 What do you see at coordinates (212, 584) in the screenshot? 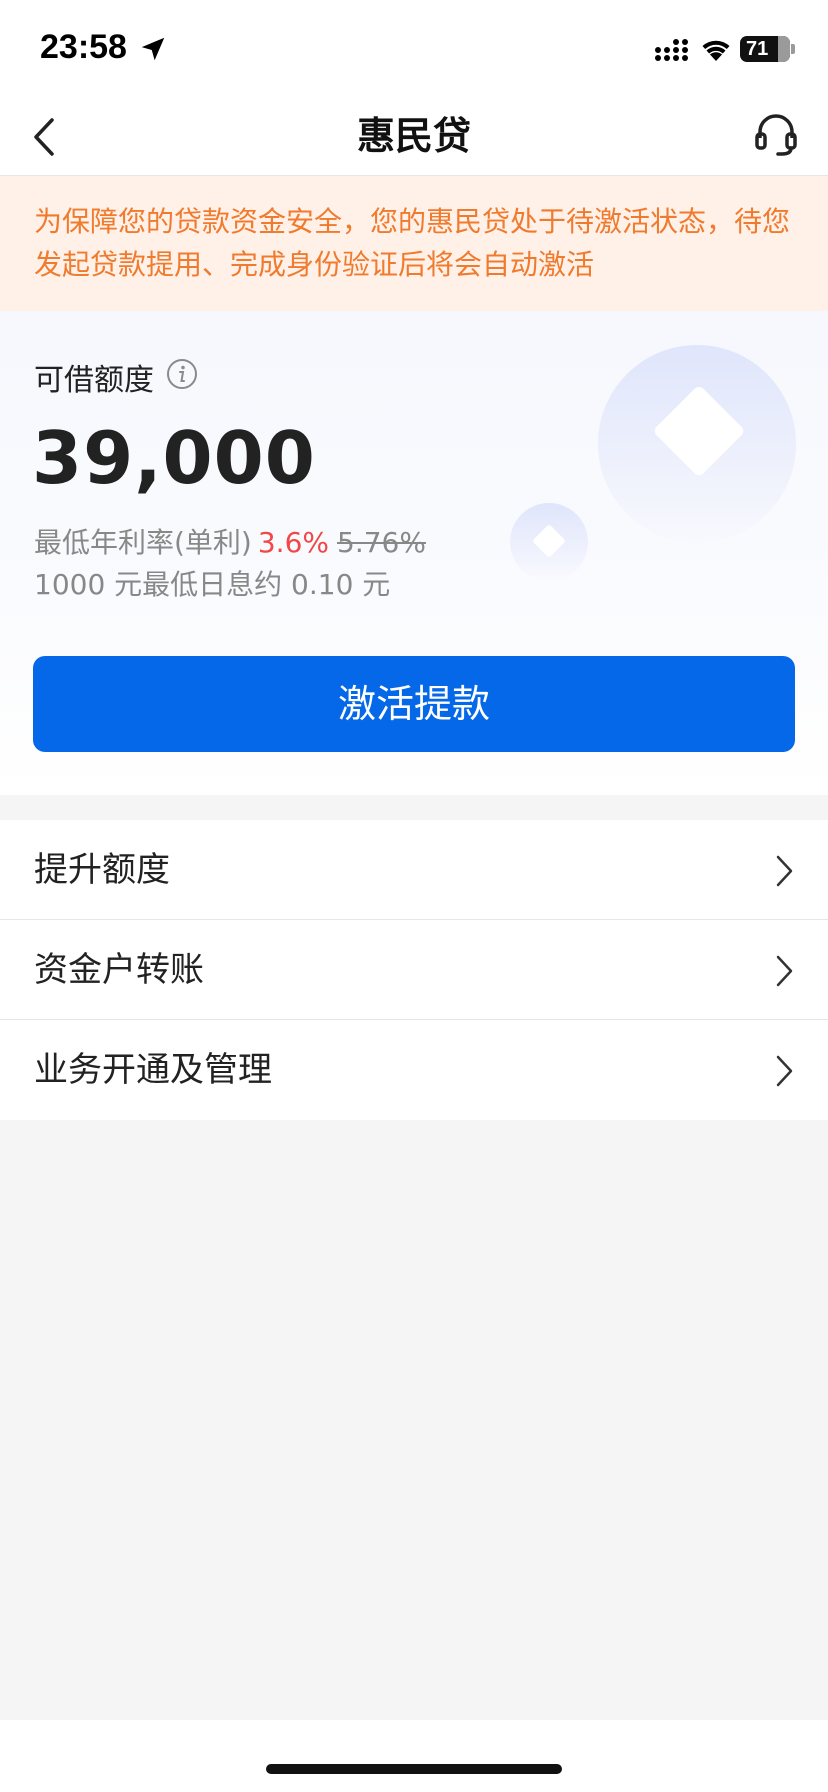
I see `daily-interest-text: 1000 元最低日息约 0.10 元` at bounding box center [212, 584].